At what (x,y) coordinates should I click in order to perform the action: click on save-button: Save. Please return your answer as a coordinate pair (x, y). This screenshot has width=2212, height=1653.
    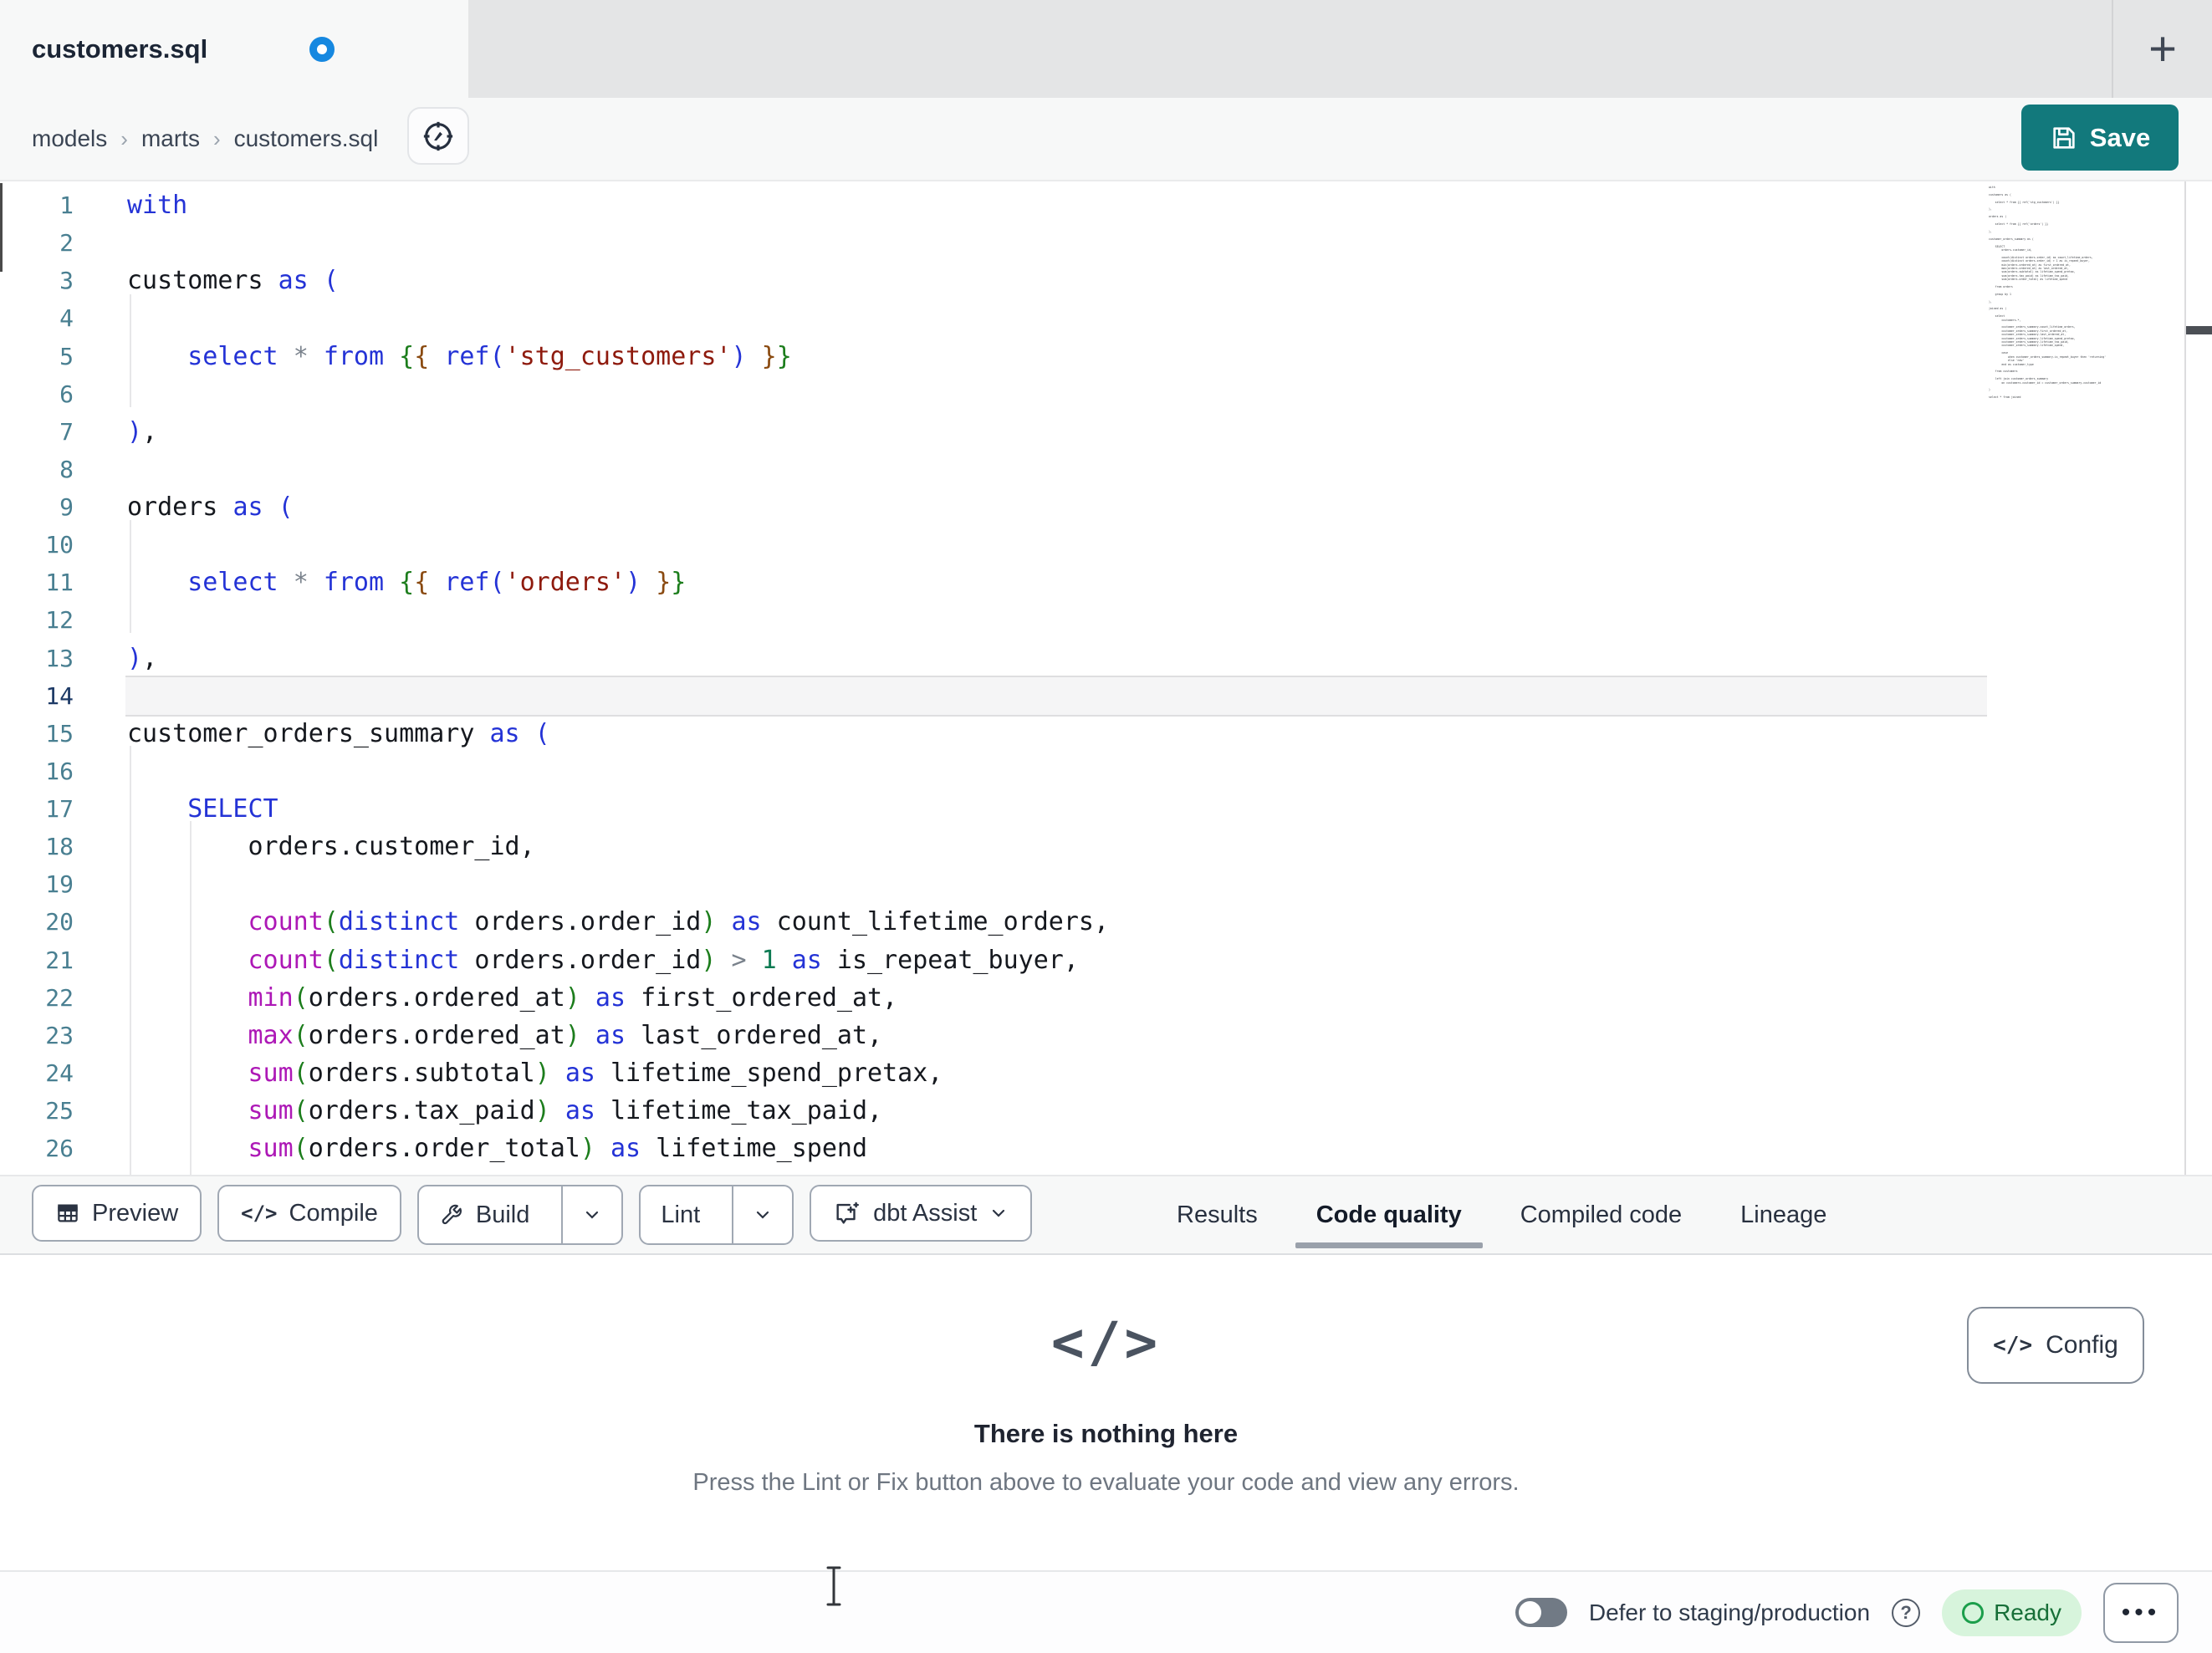
    Looking at the image, I should click on (2100, 138).